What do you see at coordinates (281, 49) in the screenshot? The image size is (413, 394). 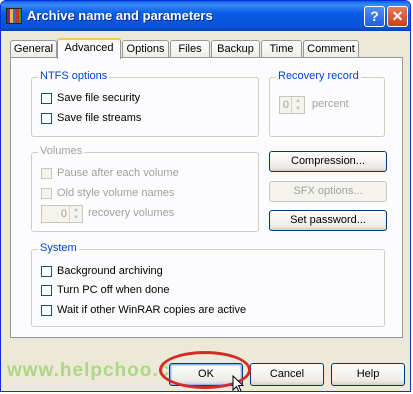 I see `tab-time: Time` at bounding box center [281, 49].